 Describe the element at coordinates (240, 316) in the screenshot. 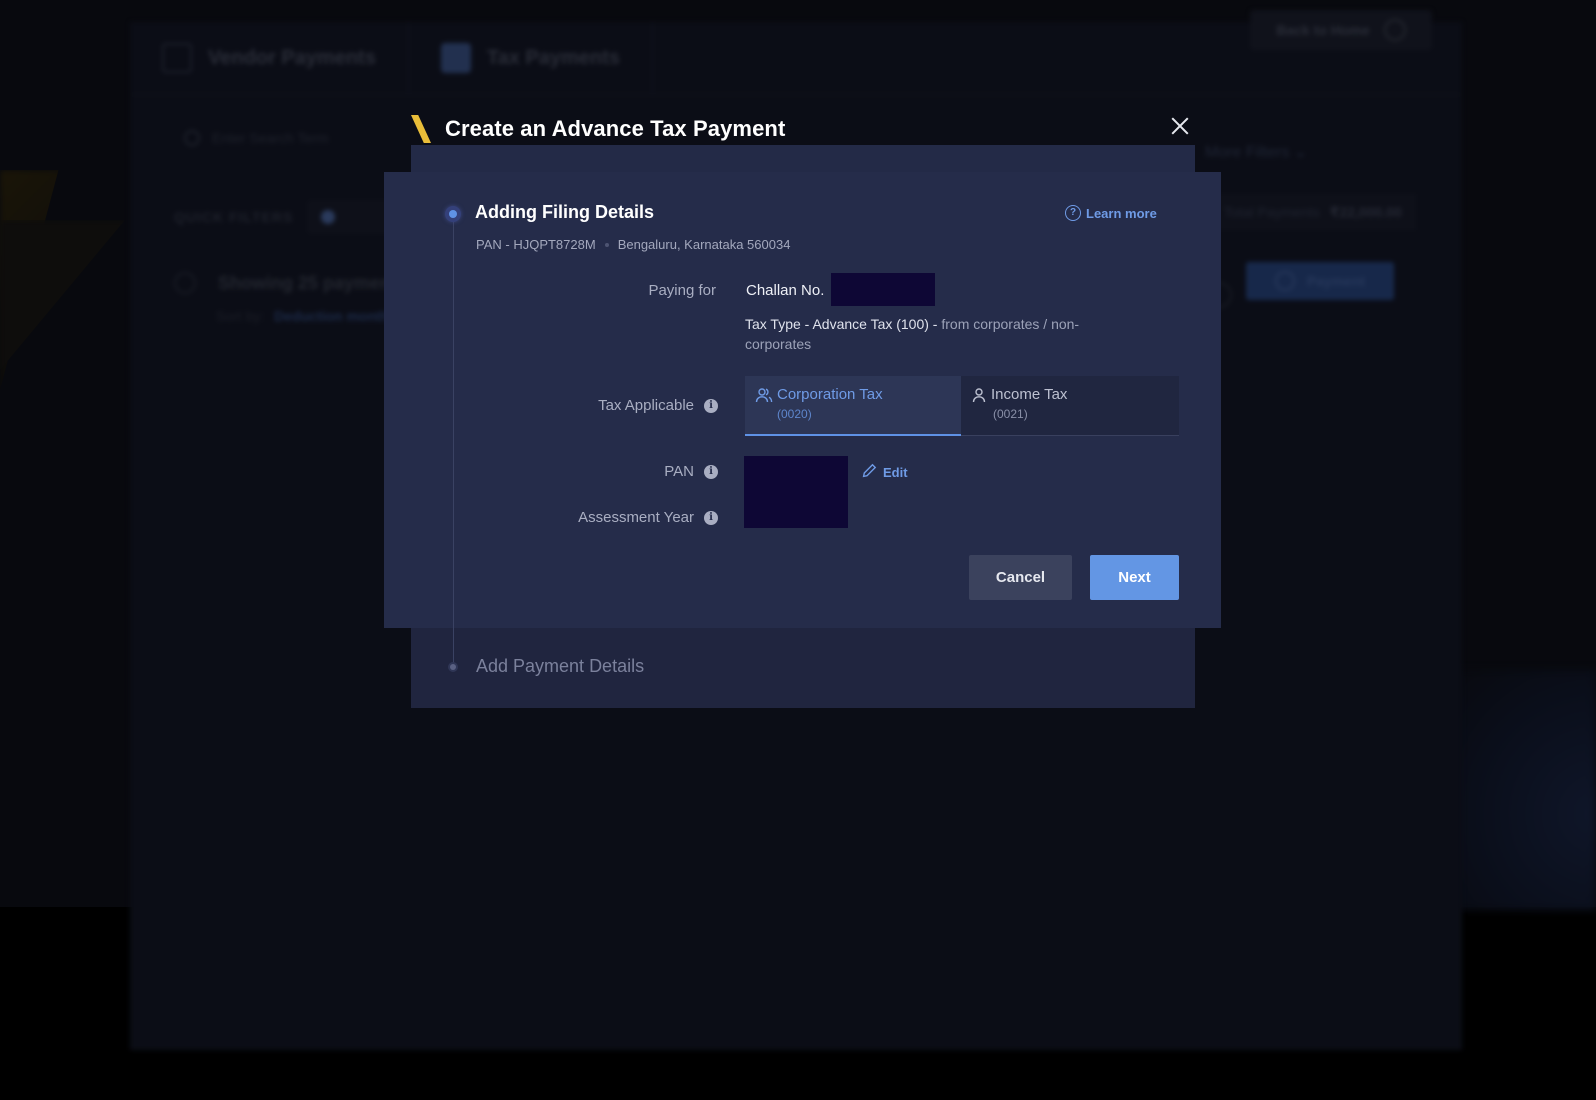

I see `sort-label: Sort by:` at that location.